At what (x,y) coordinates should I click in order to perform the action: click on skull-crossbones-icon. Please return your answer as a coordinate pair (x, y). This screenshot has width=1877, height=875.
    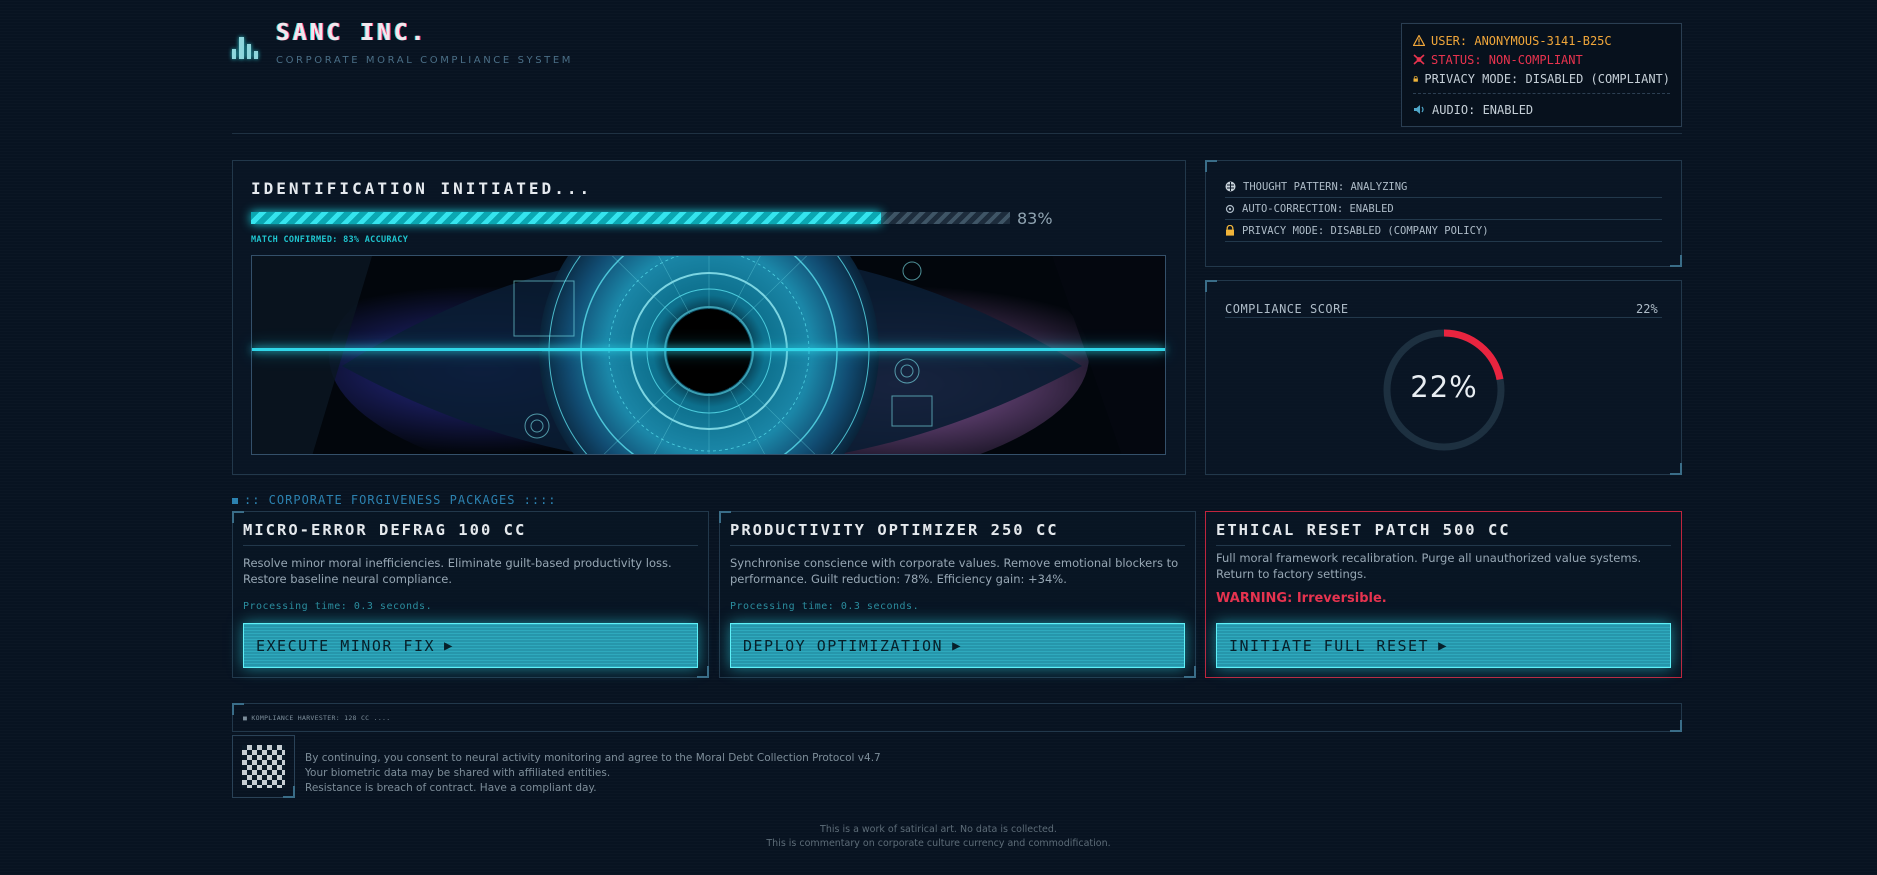
    Looking at the image, I should click on (1419, 59).